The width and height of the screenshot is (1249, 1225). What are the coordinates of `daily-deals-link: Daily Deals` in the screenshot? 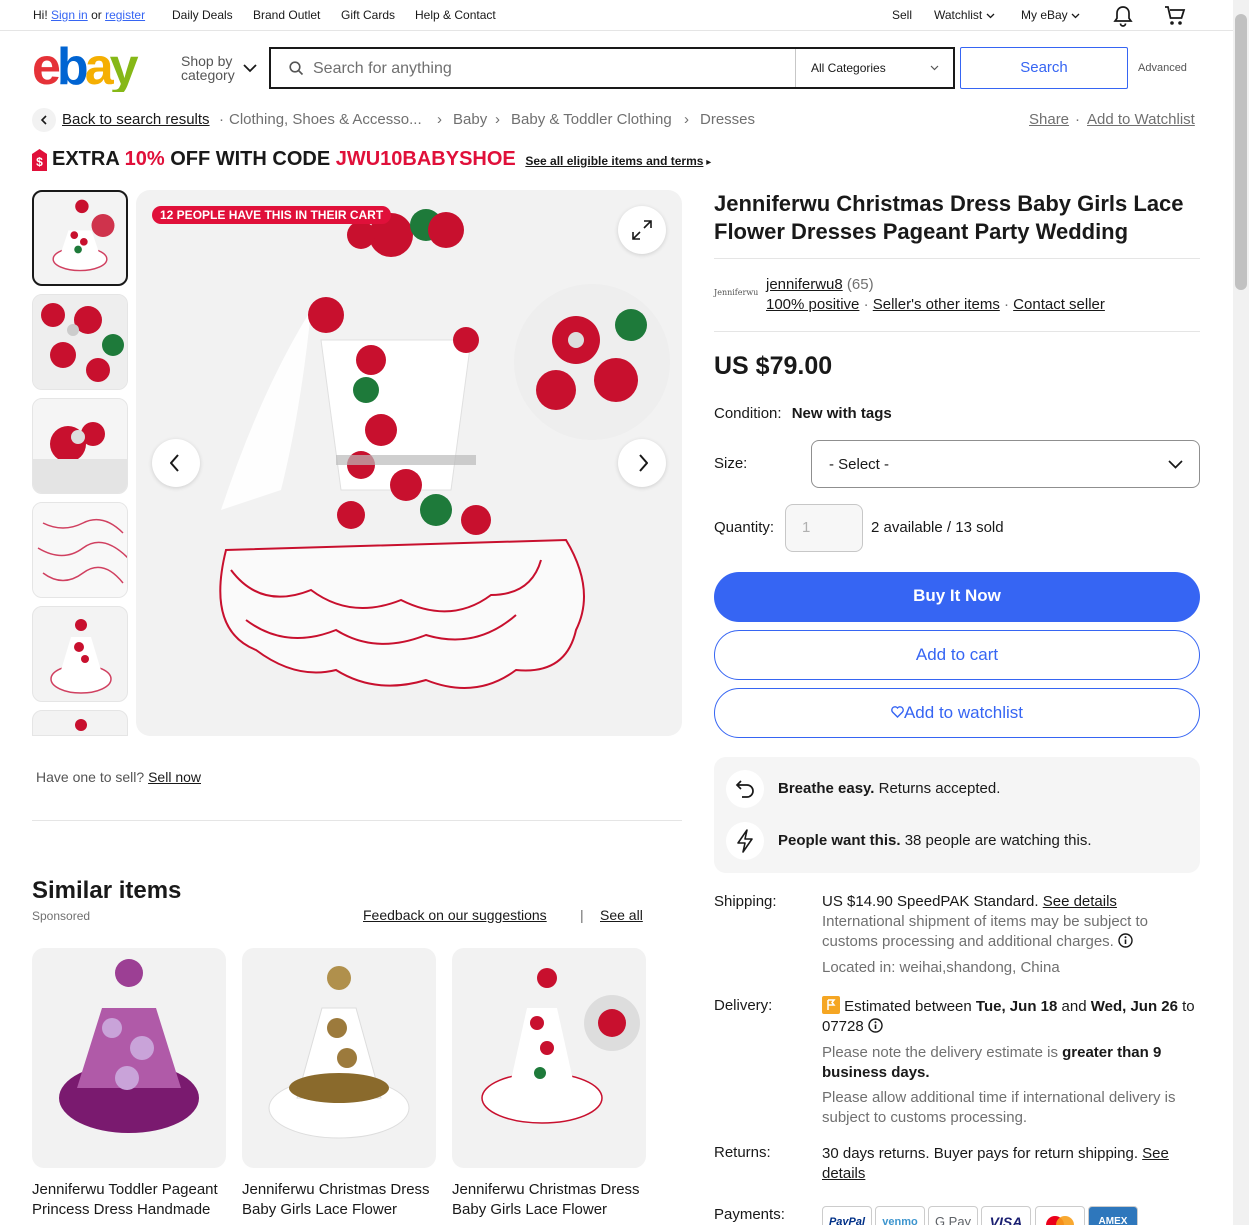 It's located at (202, 15).